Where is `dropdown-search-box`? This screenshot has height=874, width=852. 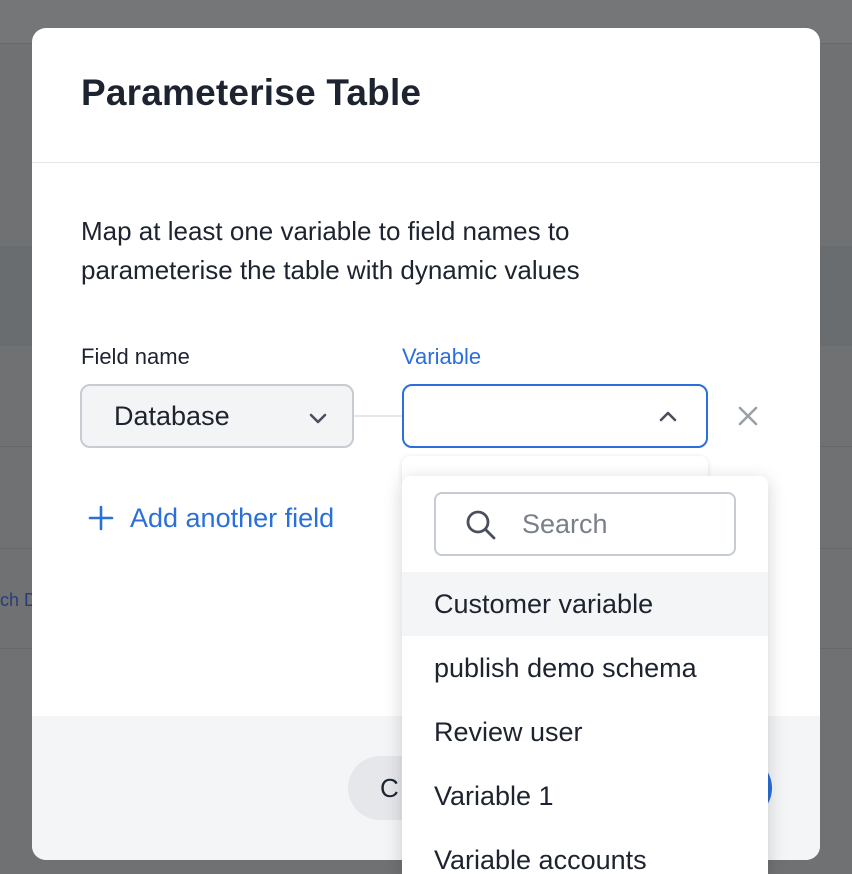
dropdown-search-box is located at coordinates (585, 524).